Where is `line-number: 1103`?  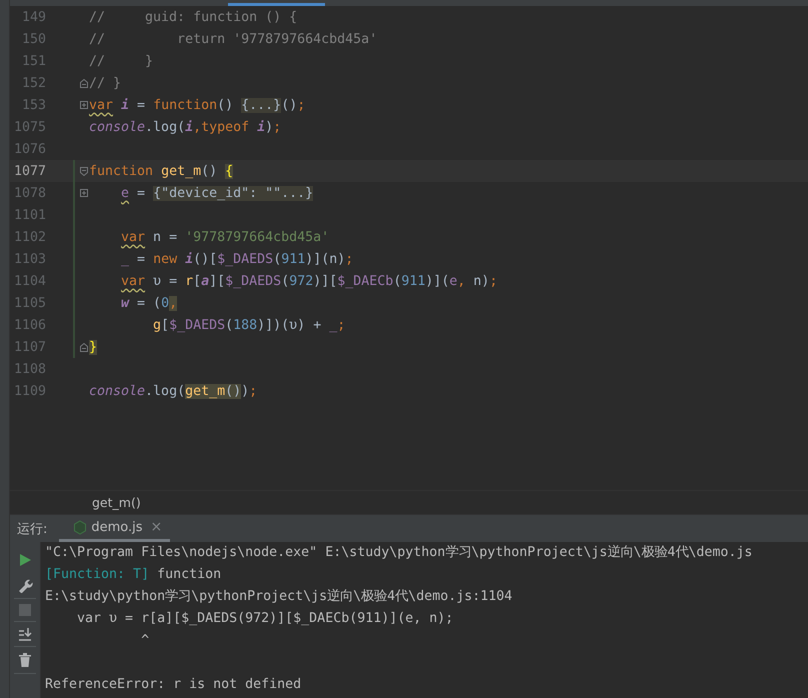
line-number: 1103 is located at coordinates (30, 259).